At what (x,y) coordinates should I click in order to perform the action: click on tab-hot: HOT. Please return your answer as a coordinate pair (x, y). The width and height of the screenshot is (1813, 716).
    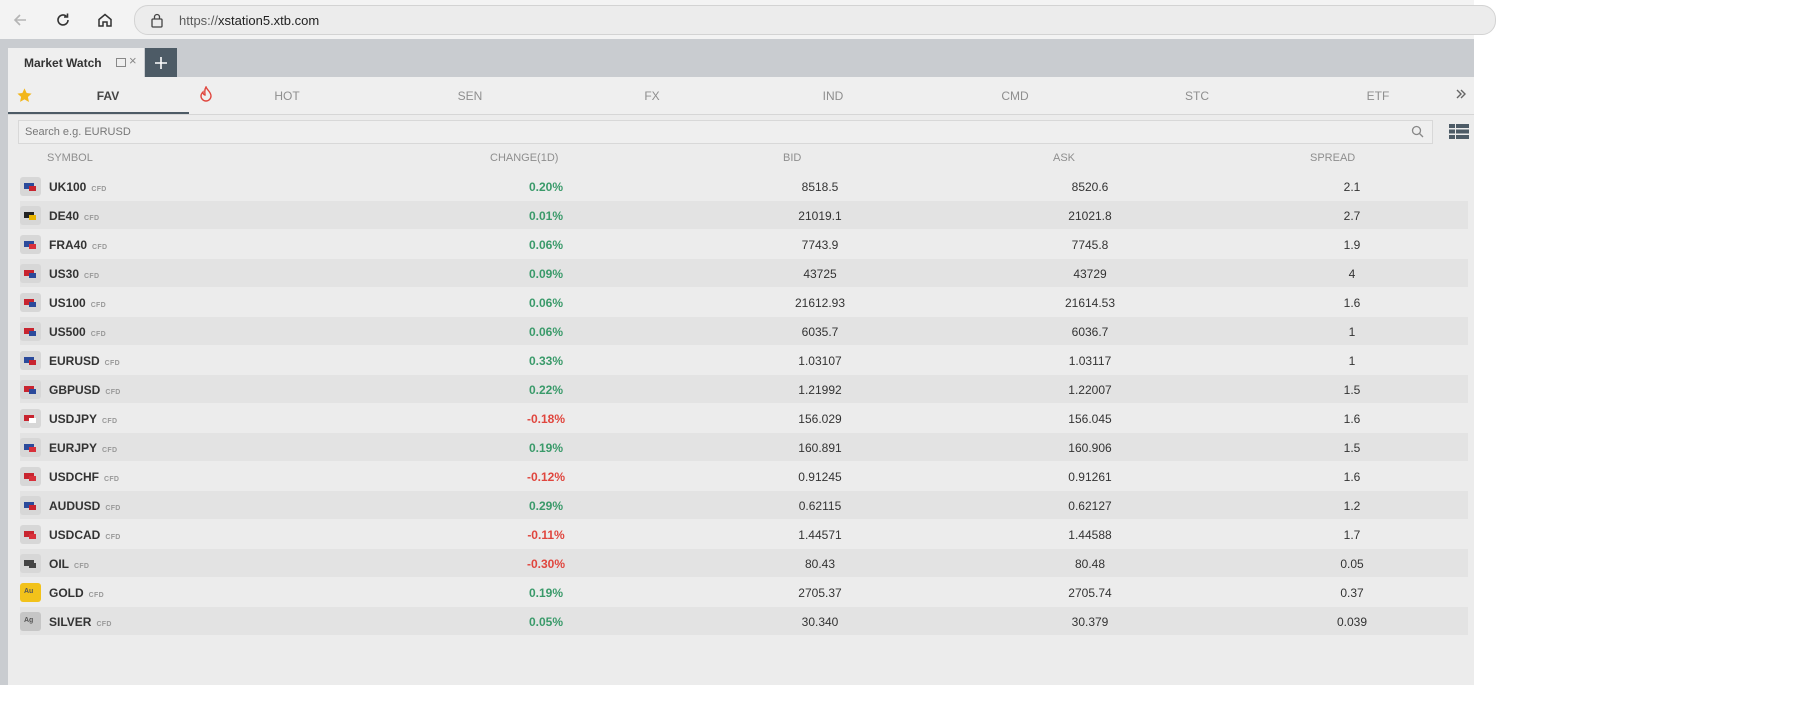
    Looking at the image, I should click on (287, 96).